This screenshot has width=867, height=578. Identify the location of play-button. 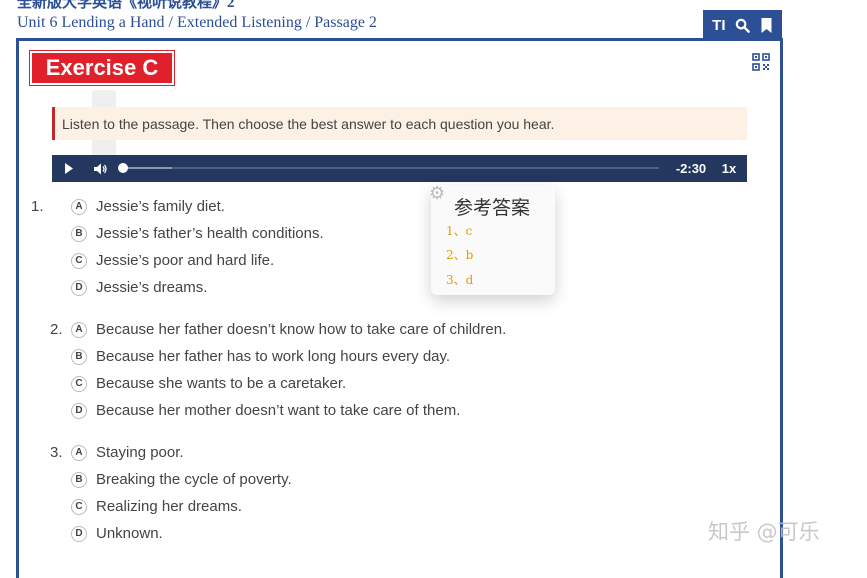
(69, 168).